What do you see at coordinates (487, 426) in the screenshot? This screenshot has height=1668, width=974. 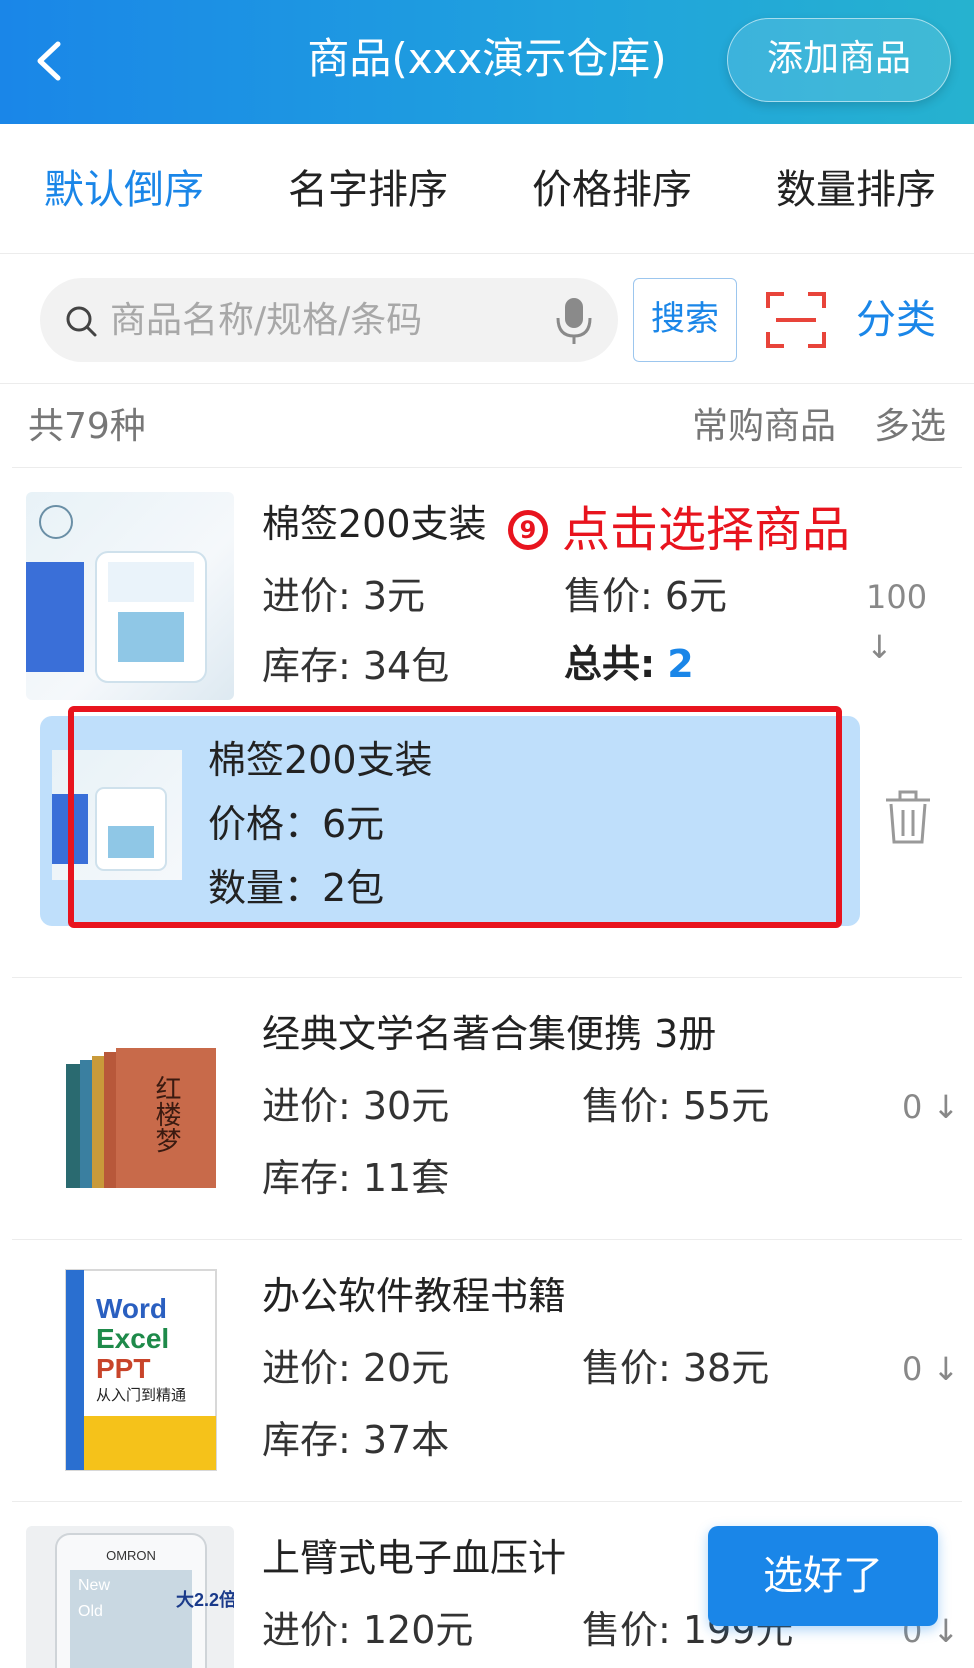 I see `list-summary: 共79种 常购商品 多选` at bounding box center [487, 426].